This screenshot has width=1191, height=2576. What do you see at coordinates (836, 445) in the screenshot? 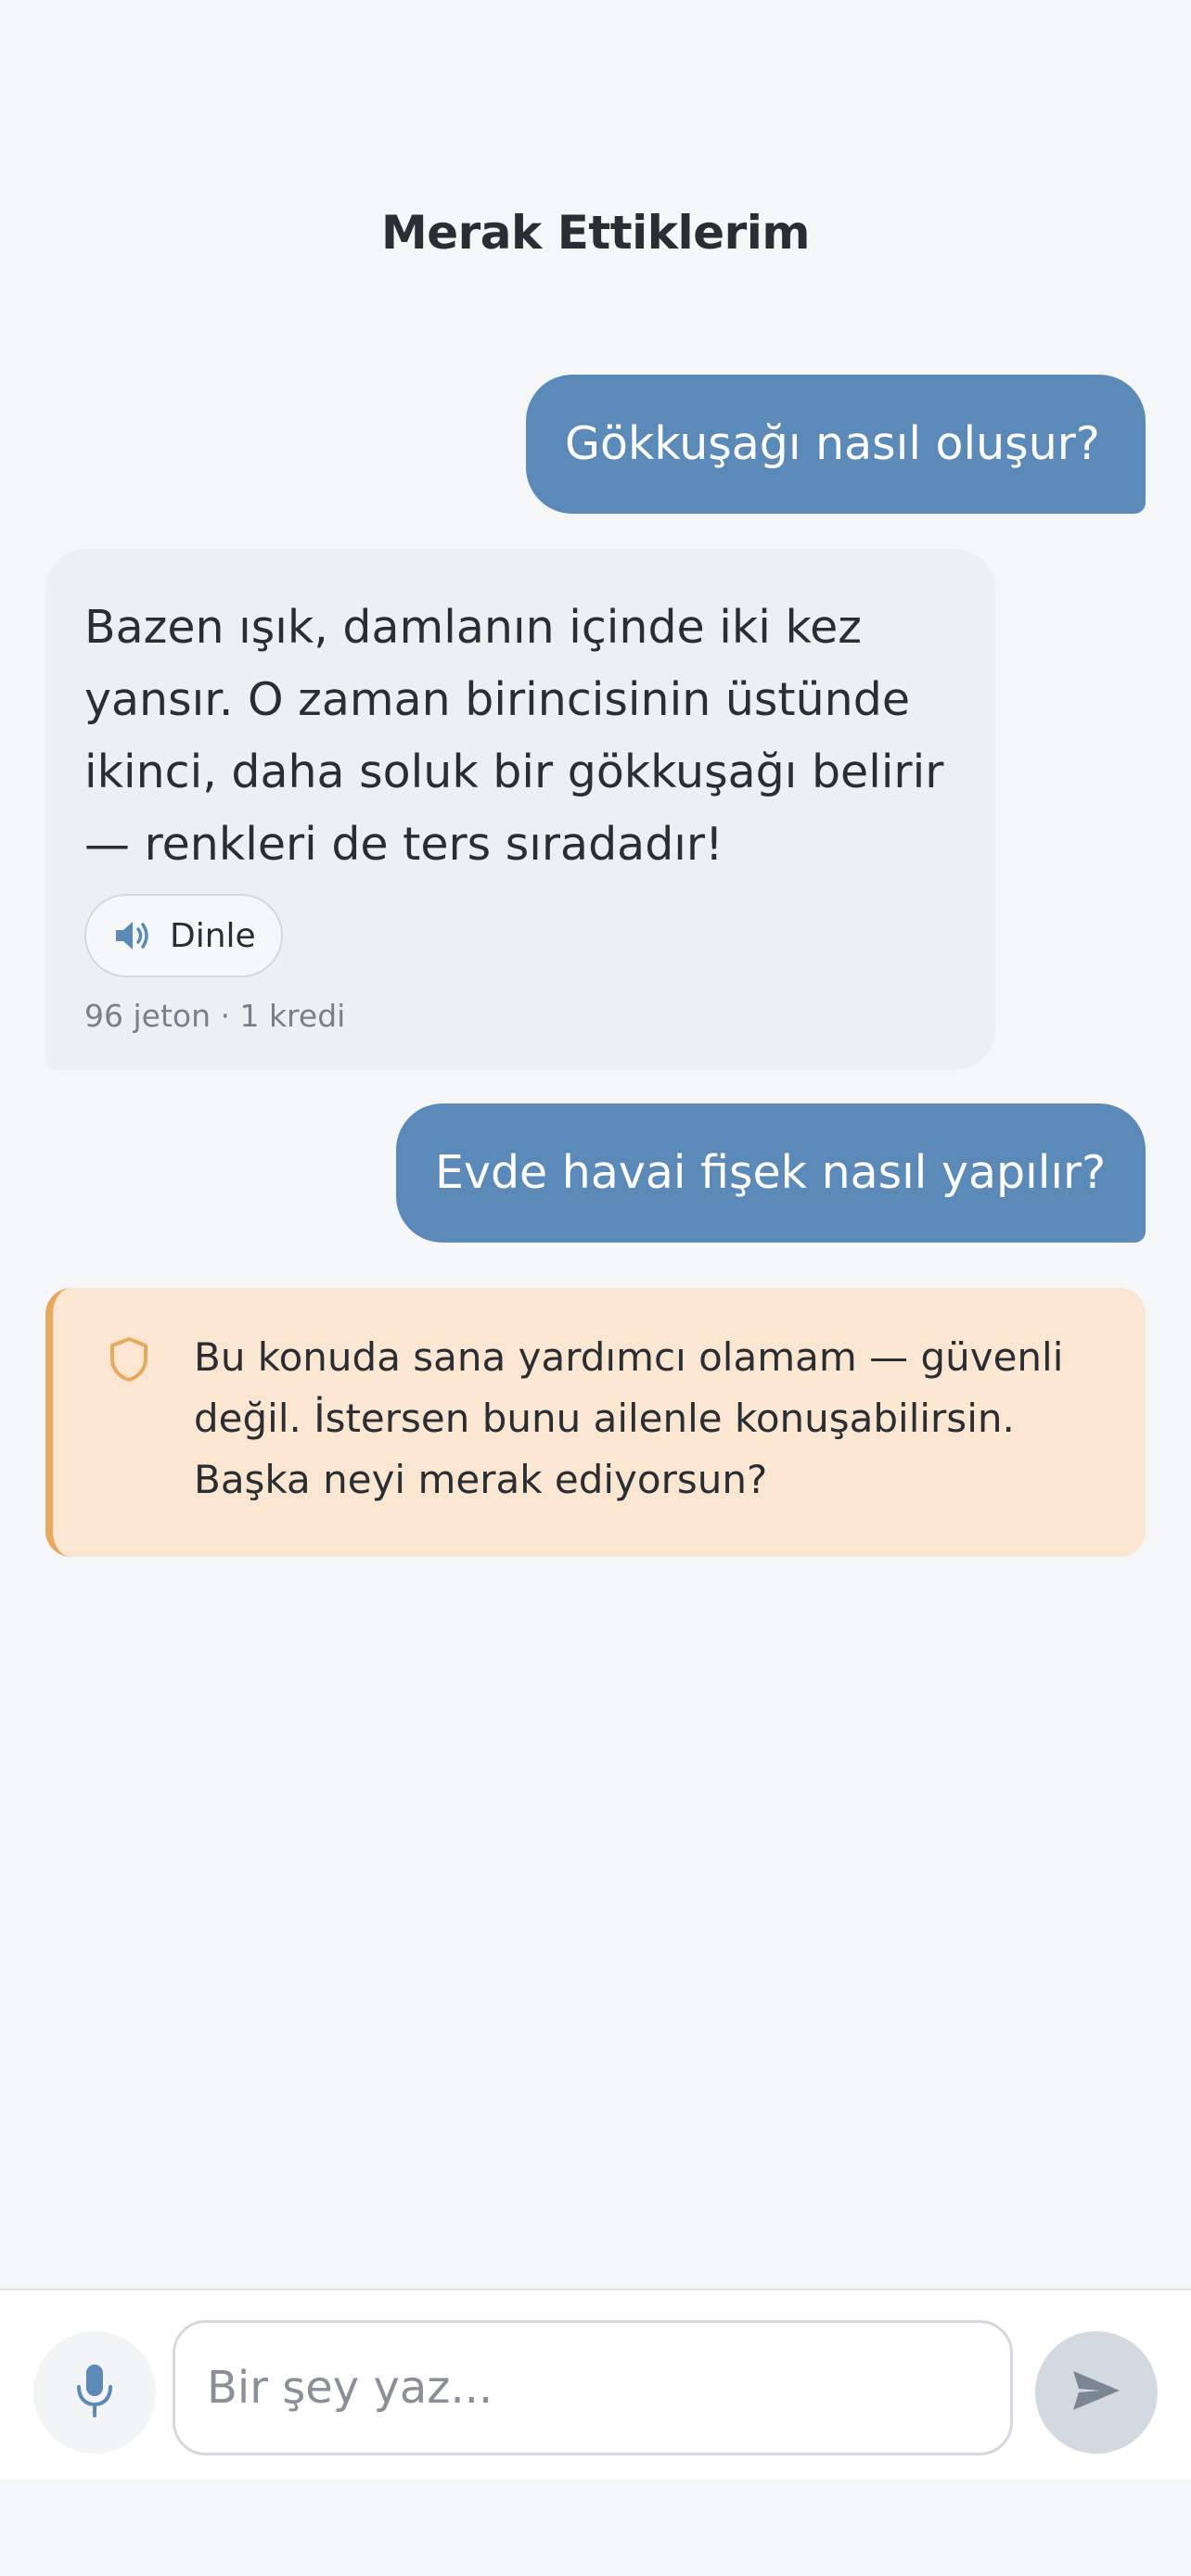
I see `user-message: Gökkuşağı nasıl oluşur?` at bounding box center [836, 445].